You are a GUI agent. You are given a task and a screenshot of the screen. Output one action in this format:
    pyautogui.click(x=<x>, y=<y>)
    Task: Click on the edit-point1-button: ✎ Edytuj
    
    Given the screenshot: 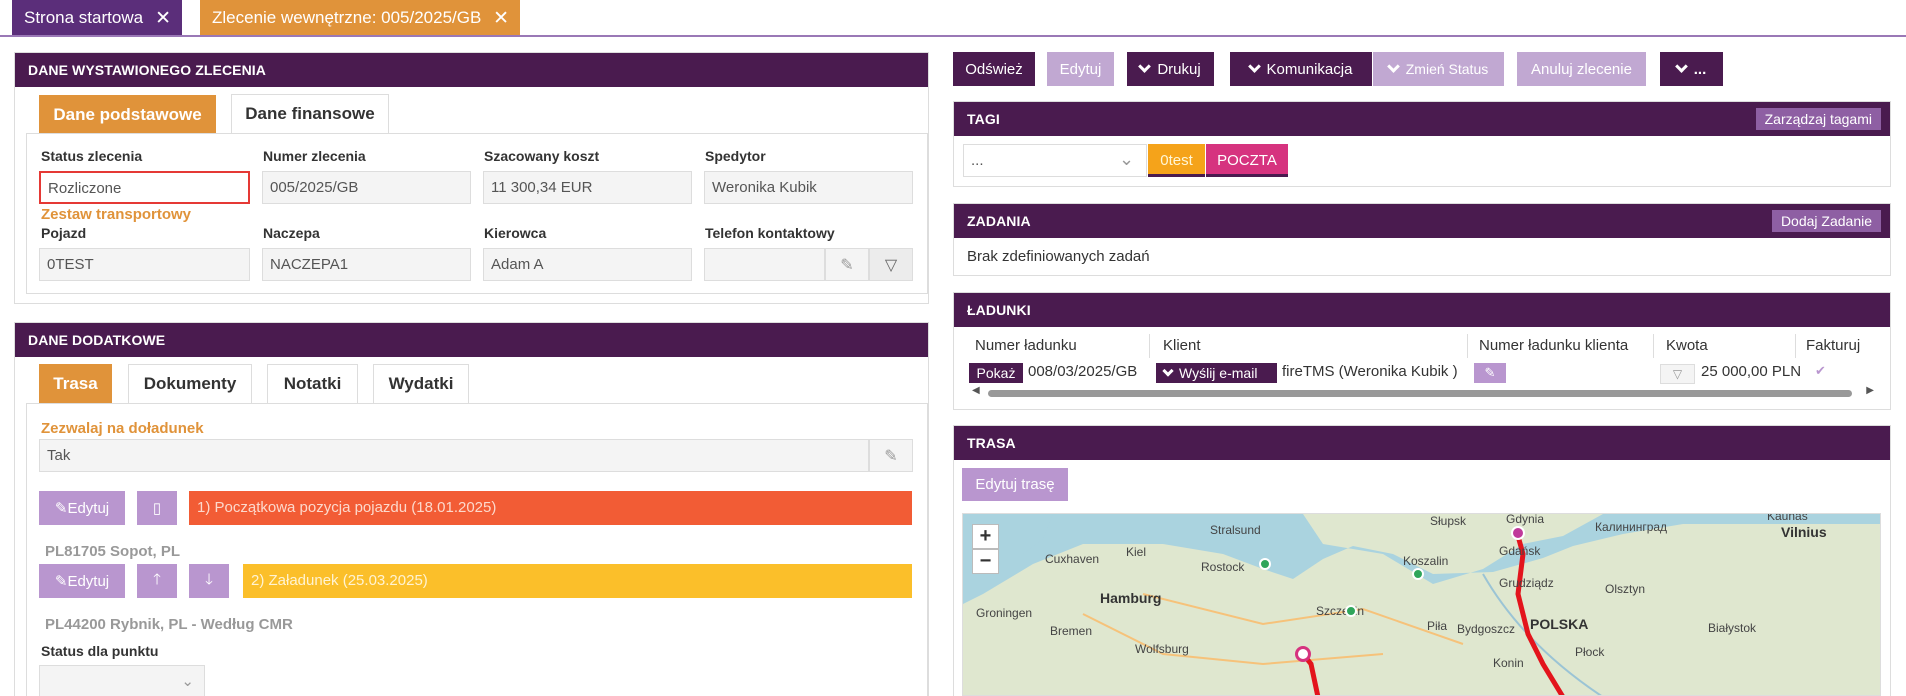 What is the action you would take?
    pyautogui.click(x=82, y=508)
    